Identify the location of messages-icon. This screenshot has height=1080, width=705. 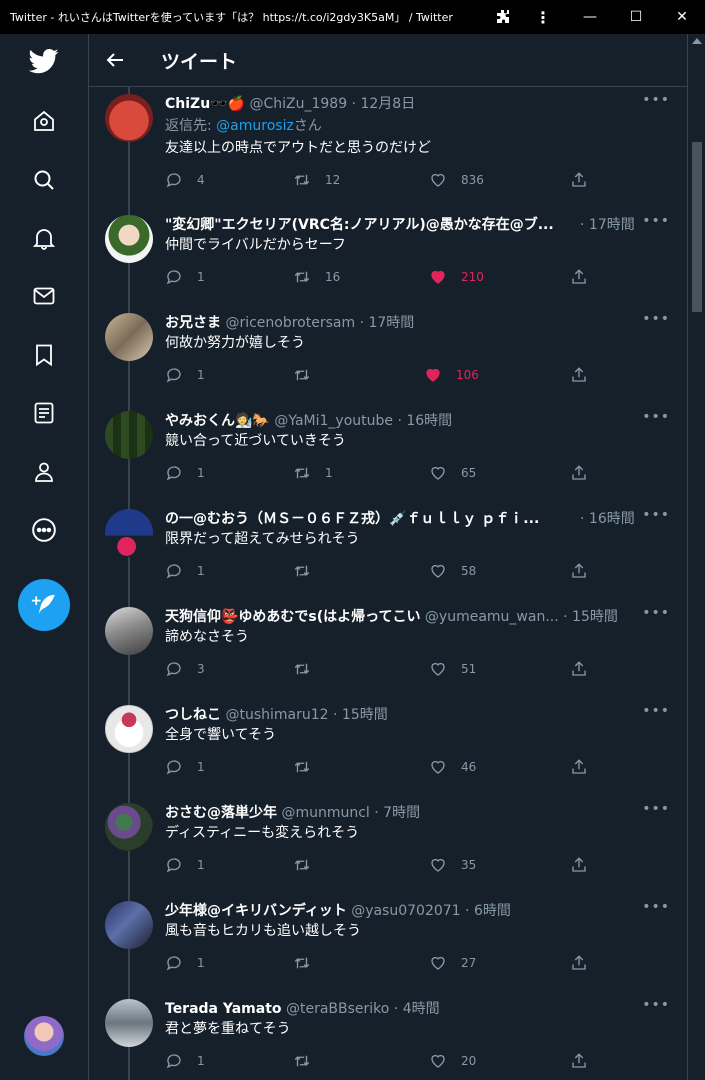
(44, 296).